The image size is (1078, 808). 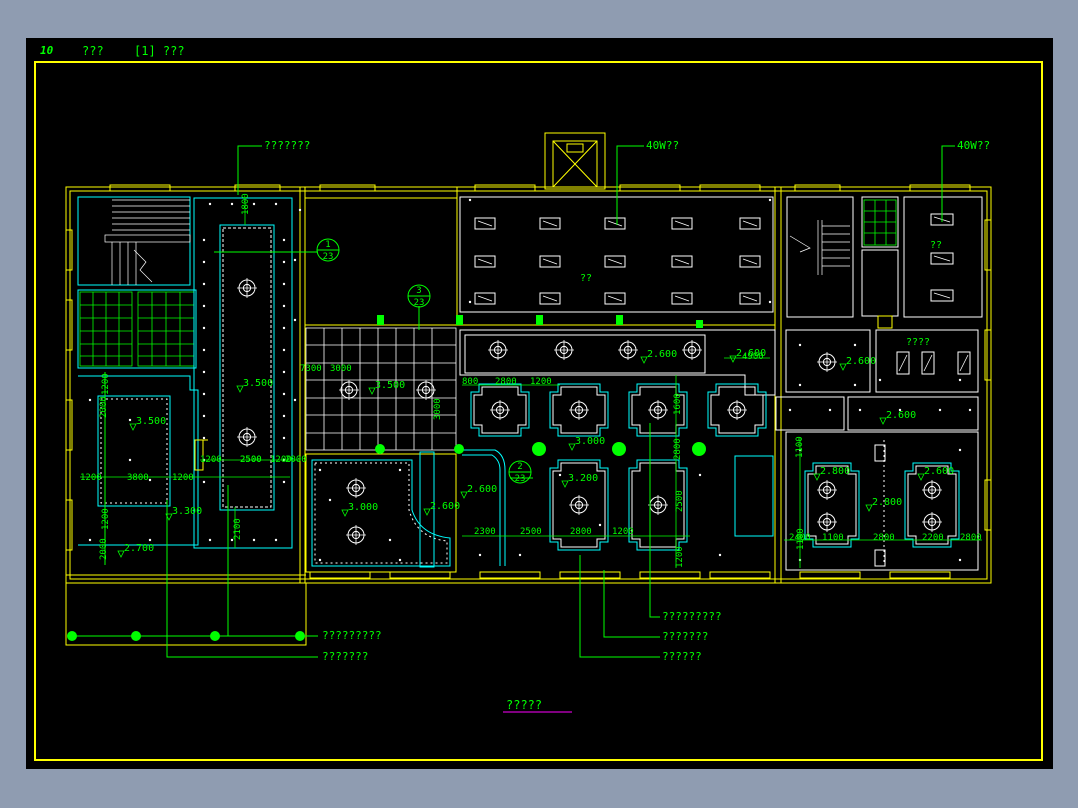 What do you see at coordinates (104, 549) in the screenshot?
I see `dimension-label: 2000` at bounding box center [104, 549].